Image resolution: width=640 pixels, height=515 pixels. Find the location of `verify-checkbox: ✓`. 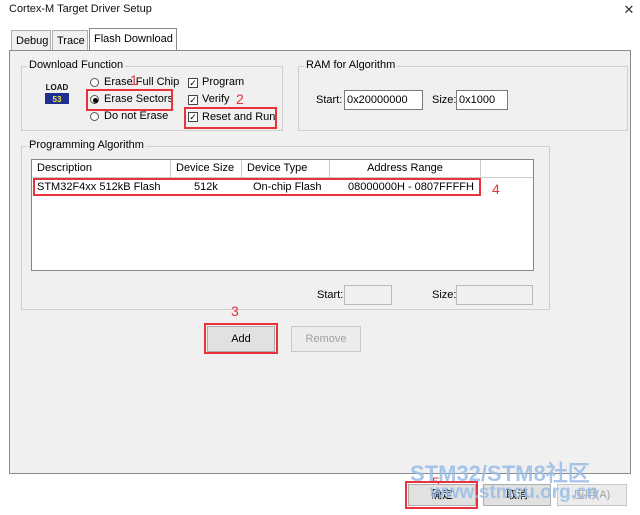

verify-checkbox: ✓ is located at coordinates (193, 100).